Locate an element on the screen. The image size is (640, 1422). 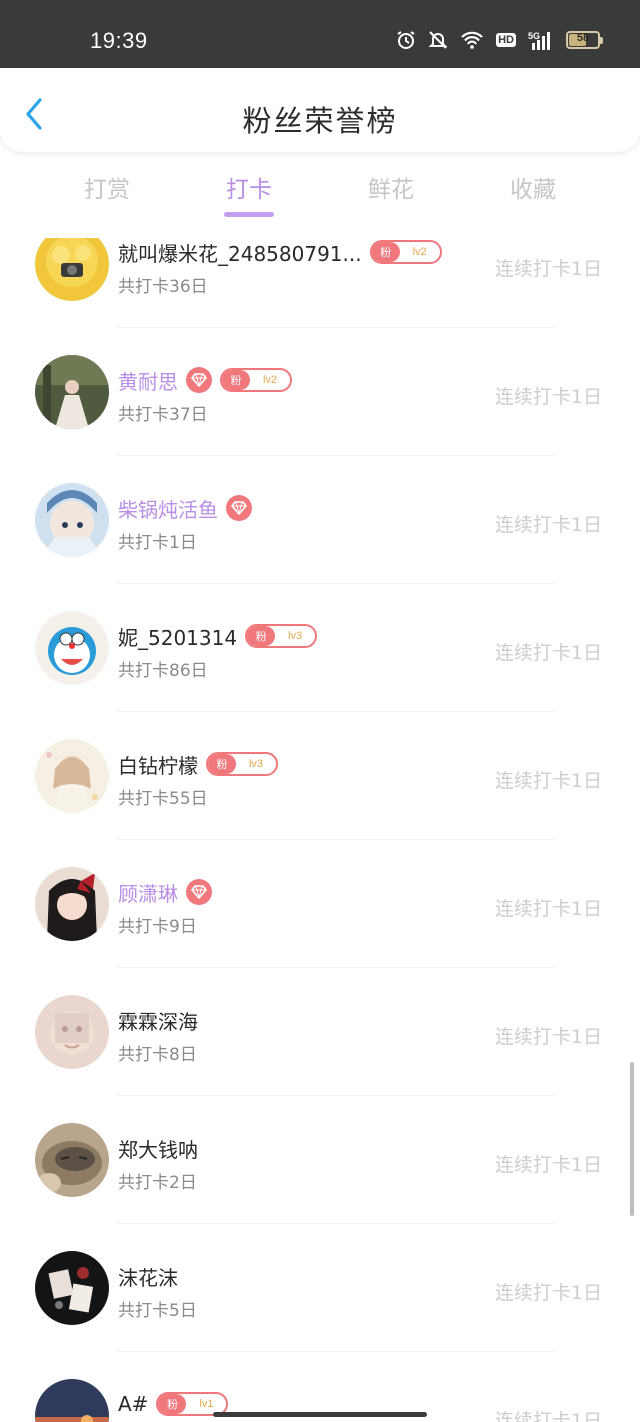
battery-level: 58 is located at coordinates (583, 38).